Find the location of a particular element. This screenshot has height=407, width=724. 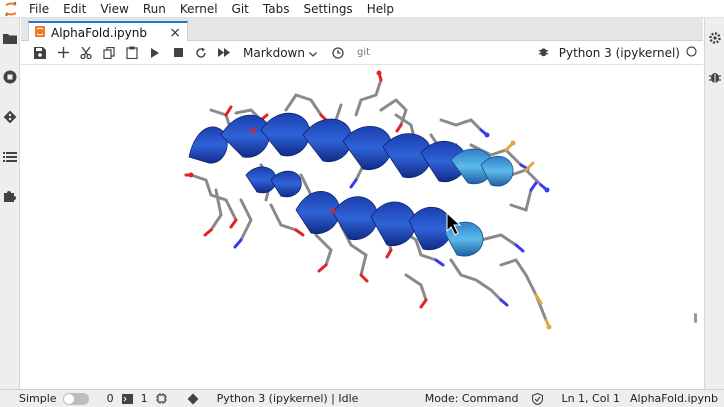

menu-edit: Edit is located at coordinates (74, 9).